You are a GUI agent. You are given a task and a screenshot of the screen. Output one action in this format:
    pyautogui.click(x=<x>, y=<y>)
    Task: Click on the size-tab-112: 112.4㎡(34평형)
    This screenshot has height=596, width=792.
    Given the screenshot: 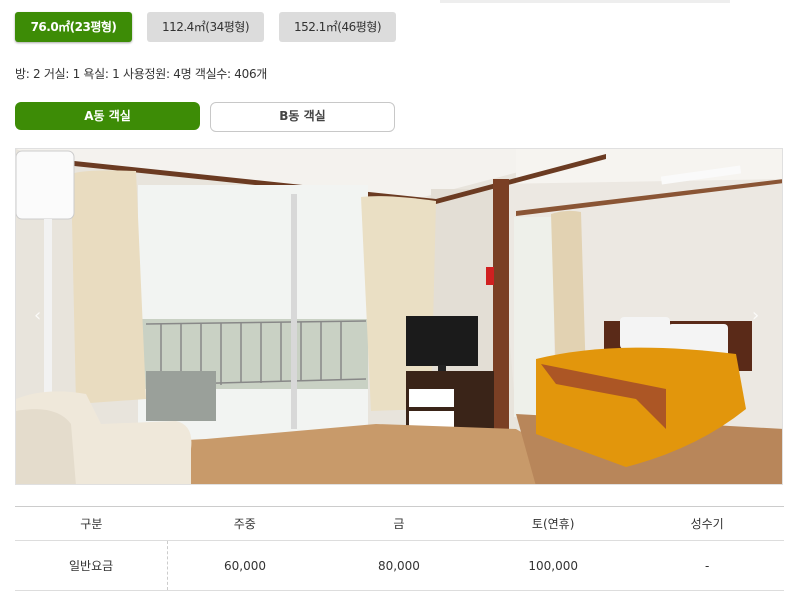 What is the action you would take?
    pyautogui.click(x=205, y=27)
    